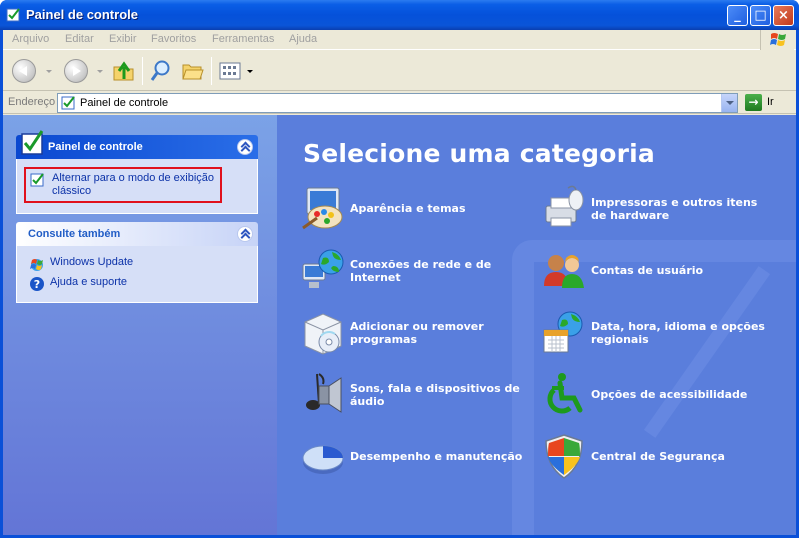 This screenshot has height=538, width=799. What do you see at coordinates (479, 153) in the screenshot?
I see `page-heading: Selecione uma categoria` at bounding box center [479, 153].